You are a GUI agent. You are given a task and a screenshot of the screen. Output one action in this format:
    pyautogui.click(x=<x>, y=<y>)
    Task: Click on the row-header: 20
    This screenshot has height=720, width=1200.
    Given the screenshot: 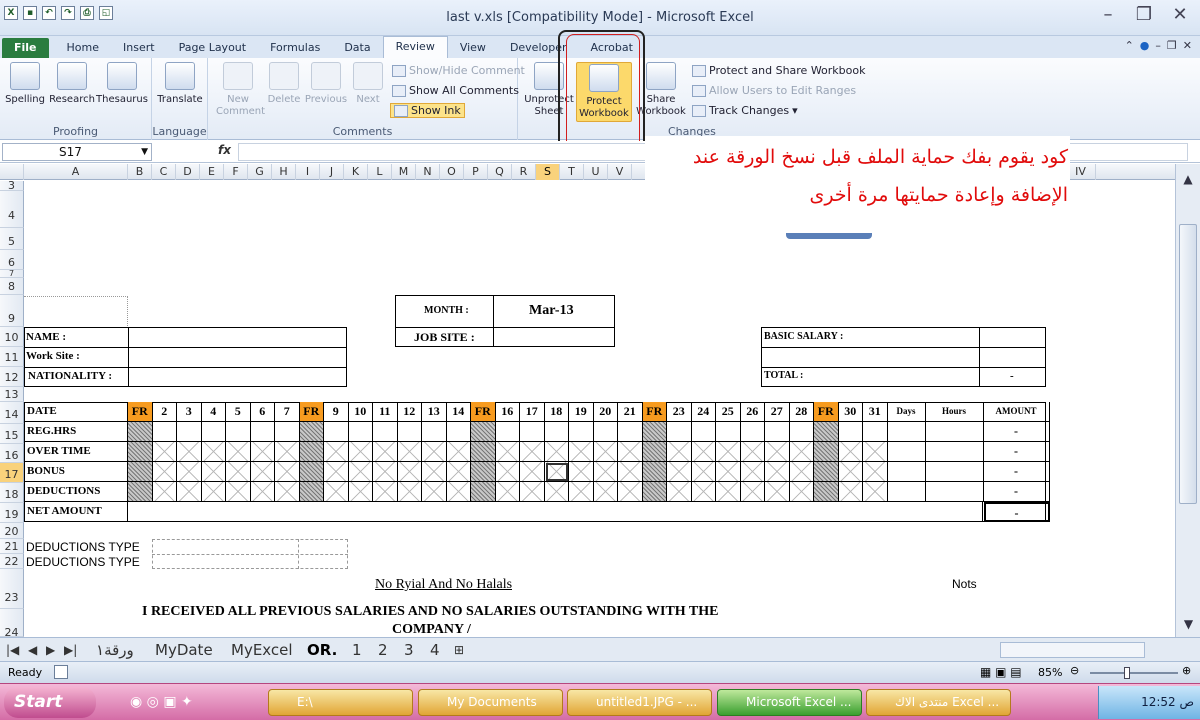 What is the action you would take?
    pyautogui.click(x=12, y=531)
    